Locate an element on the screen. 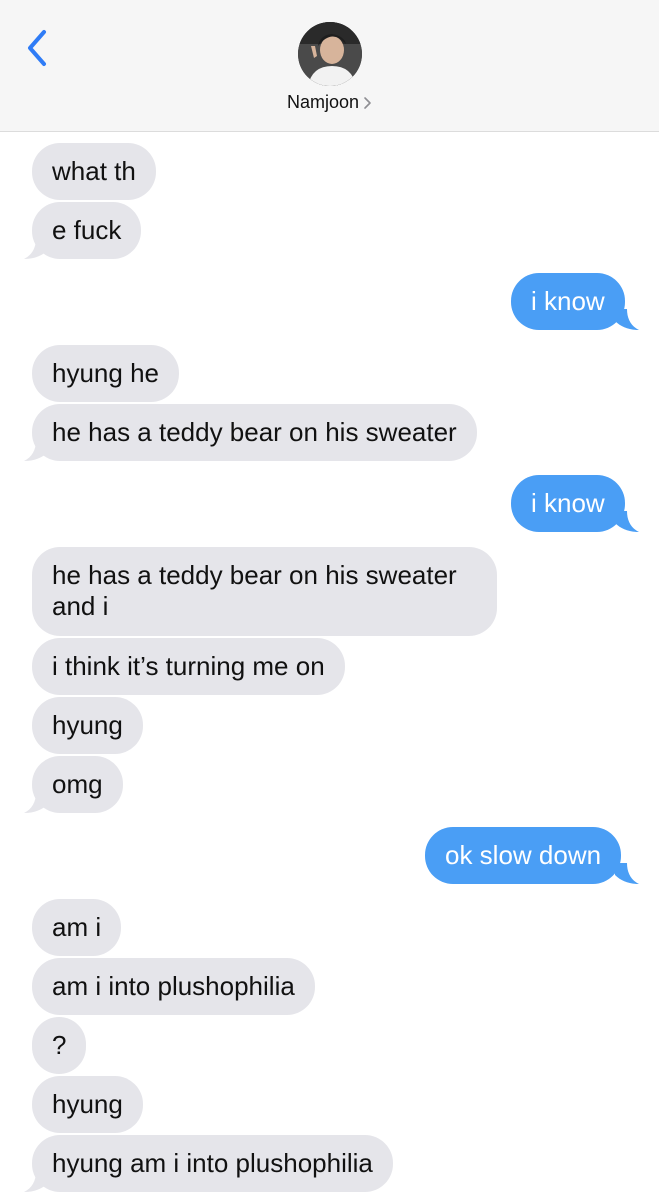  message-bubble-received: he has a teddy bear on his sweater and i is located at coordinates (264, 591).